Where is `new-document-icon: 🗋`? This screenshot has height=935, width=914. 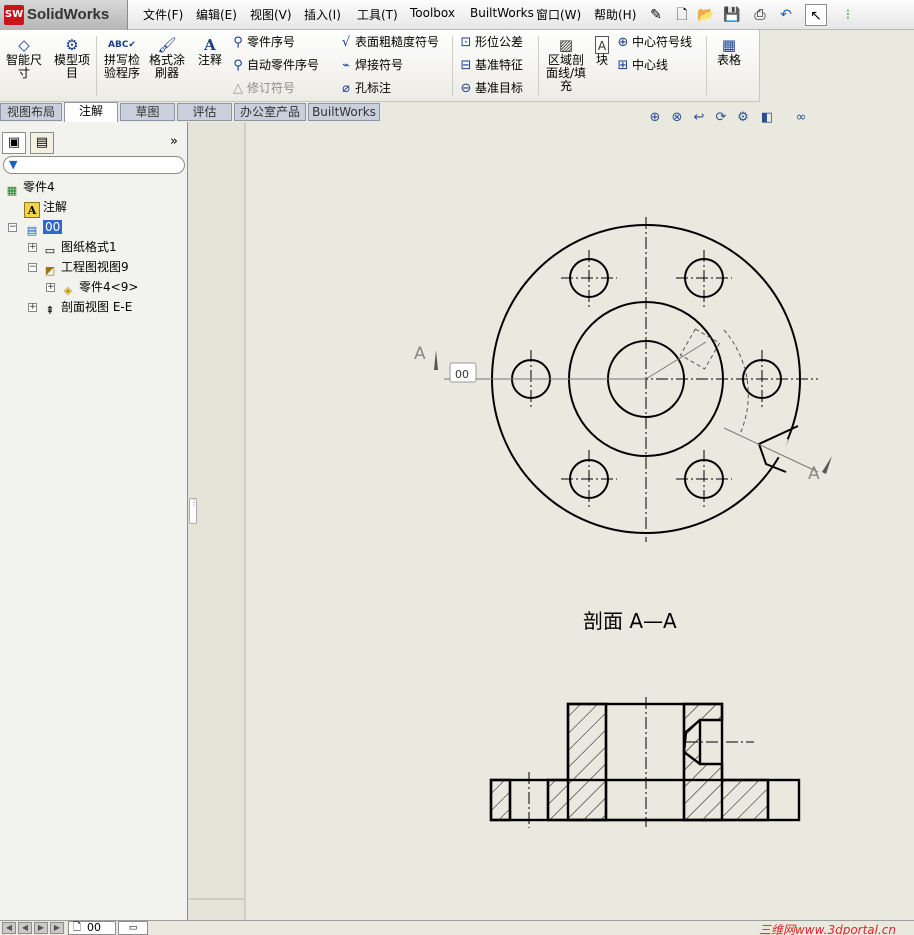
new-document-icon: 🗋 is located at coordinates (682, 15).